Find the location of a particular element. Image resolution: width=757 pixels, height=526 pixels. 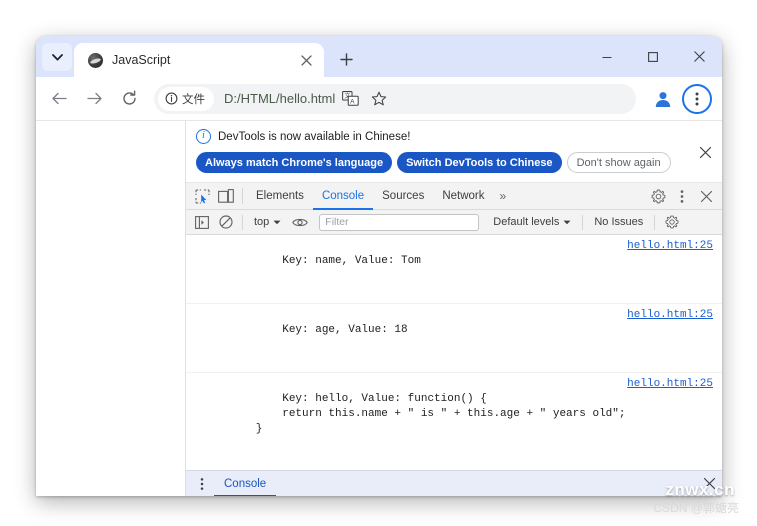

maximize-icon is located at coordinates (653, 56).